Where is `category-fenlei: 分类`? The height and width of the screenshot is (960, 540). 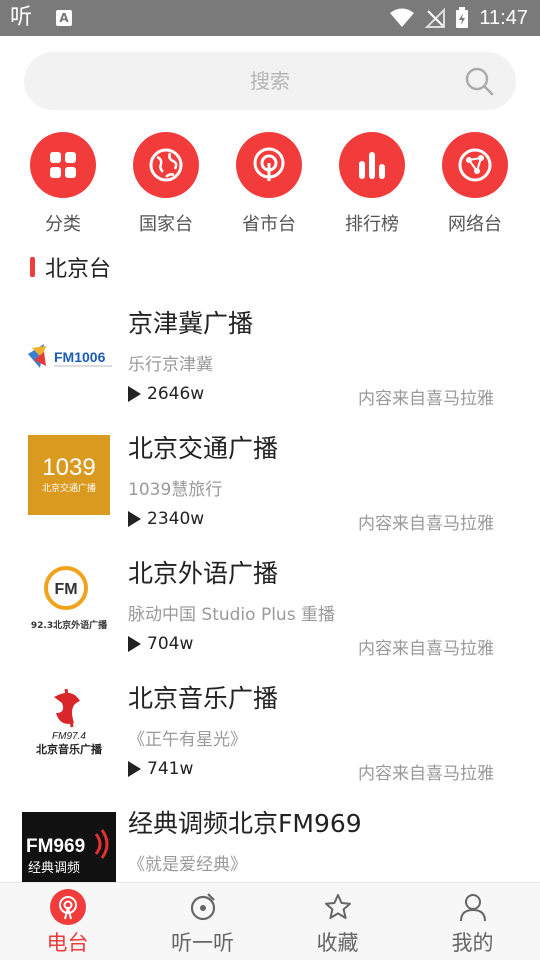
category-fenlei: 分类 is located at coordinates (63, 184).